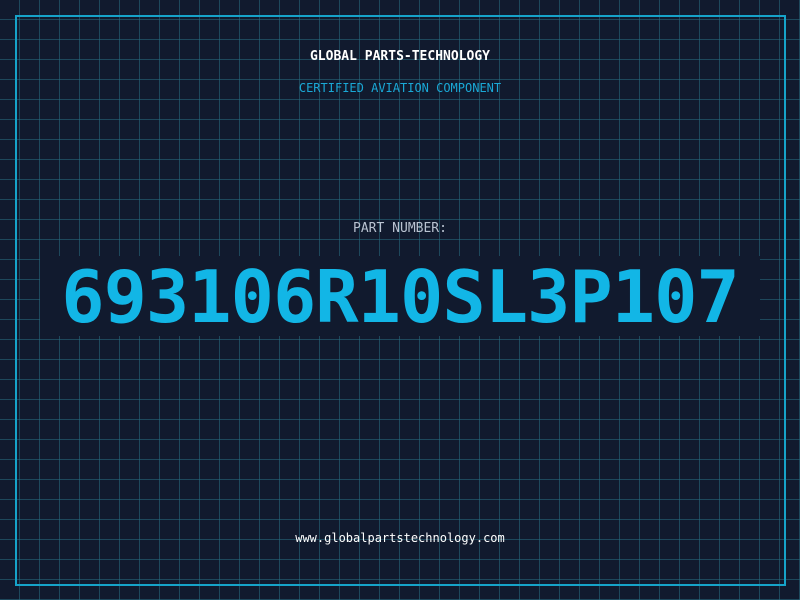 The height and width of the screenshot is (600, 800). What do you see at coordinates (400, 88) in the screenshot?
I see `certification-subtitle: CERTIFIED AVIATION COMPONENT` at bounding box center [400, 88].